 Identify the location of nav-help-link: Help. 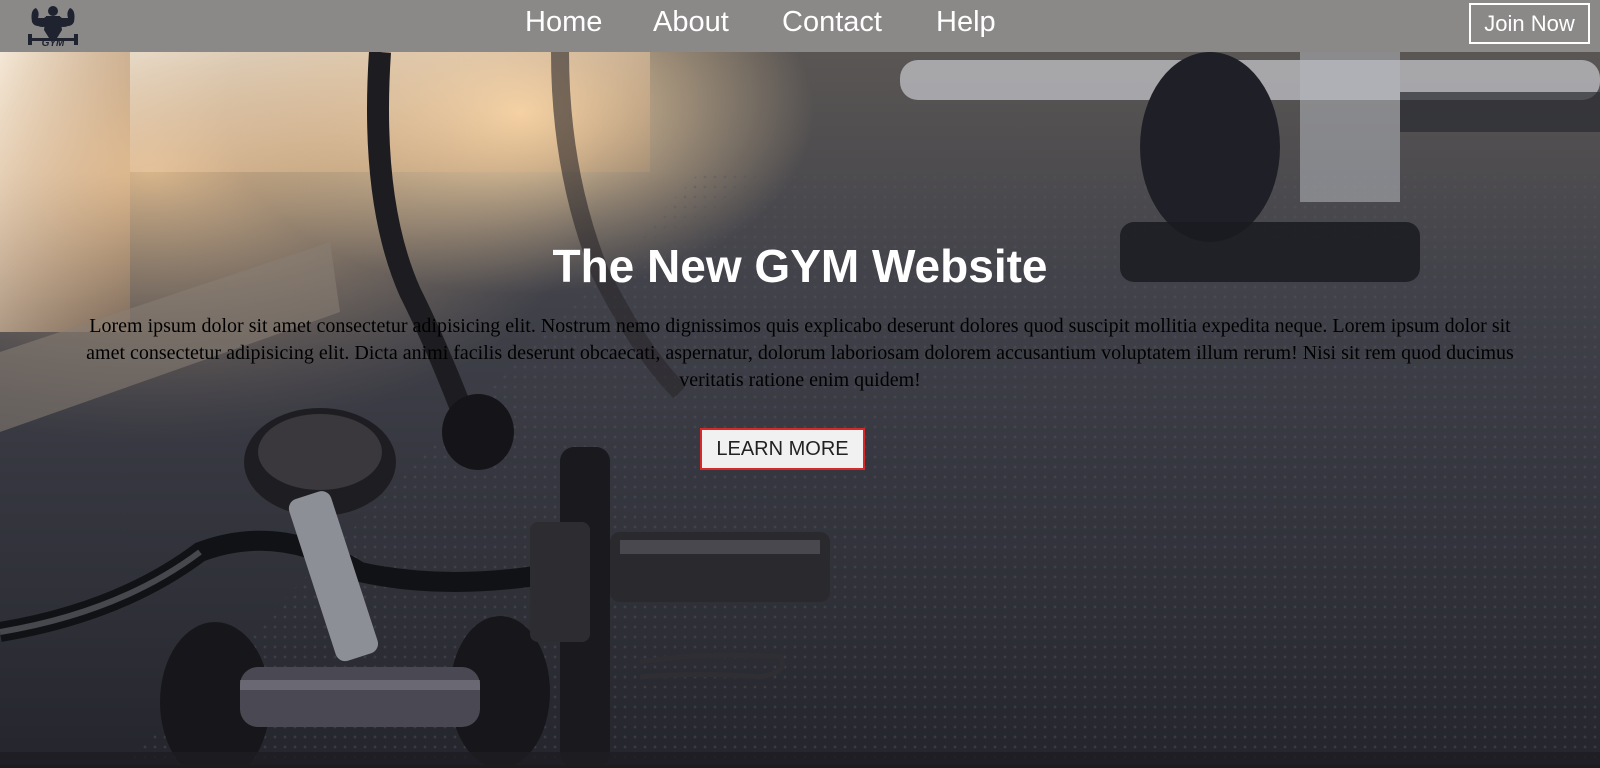
(966, 22).